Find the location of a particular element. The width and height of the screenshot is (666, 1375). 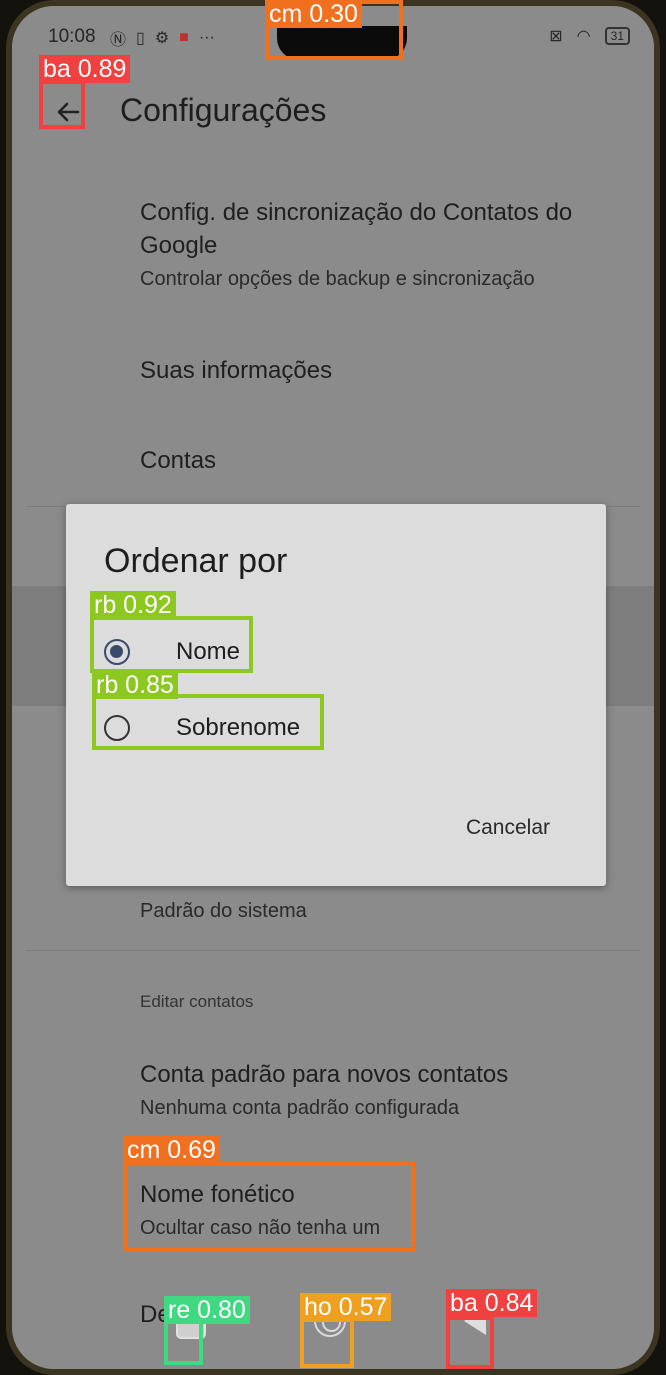

detection-label: ba 0.89 is located at coordinates (85, 69).